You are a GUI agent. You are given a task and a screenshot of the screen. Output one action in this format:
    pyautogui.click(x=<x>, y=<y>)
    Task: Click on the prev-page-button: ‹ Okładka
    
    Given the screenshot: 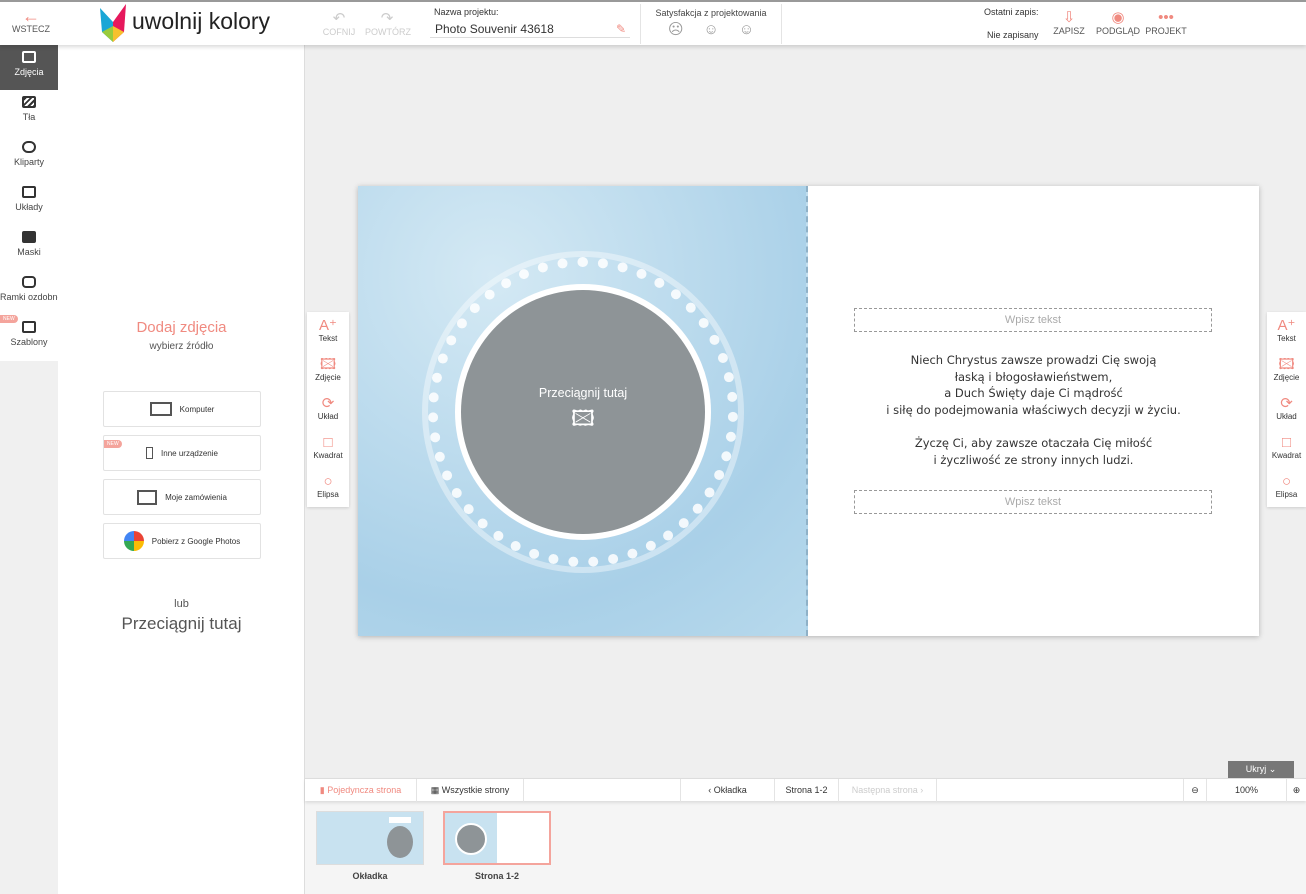 What is the action you would take?
    pyautogui.click(x=727, y=790)
    